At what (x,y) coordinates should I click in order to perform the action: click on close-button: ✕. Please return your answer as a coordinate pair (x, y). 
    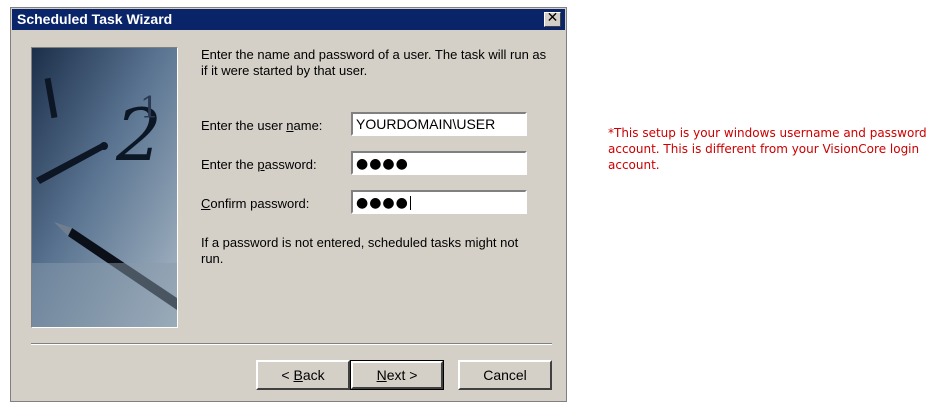
    Looking at the image, I should click on (552, 18).